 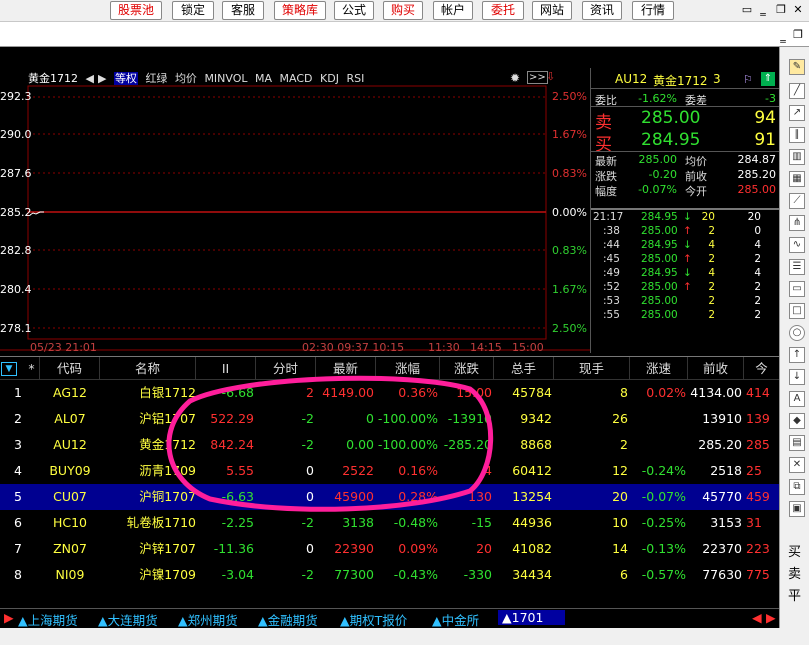 I want to click on account-button: 帐户, so click(x=453, y=10).